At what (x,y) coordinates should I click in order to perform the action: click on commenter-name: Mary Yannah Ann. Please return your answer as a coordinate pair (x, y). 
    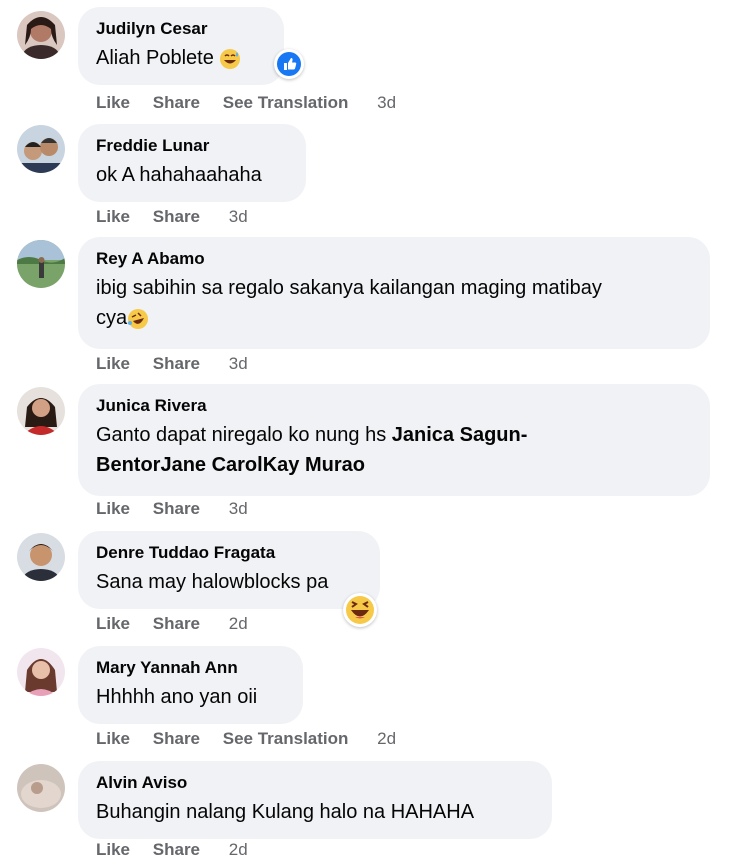
    Looking at the image, I should click on (190, 668).